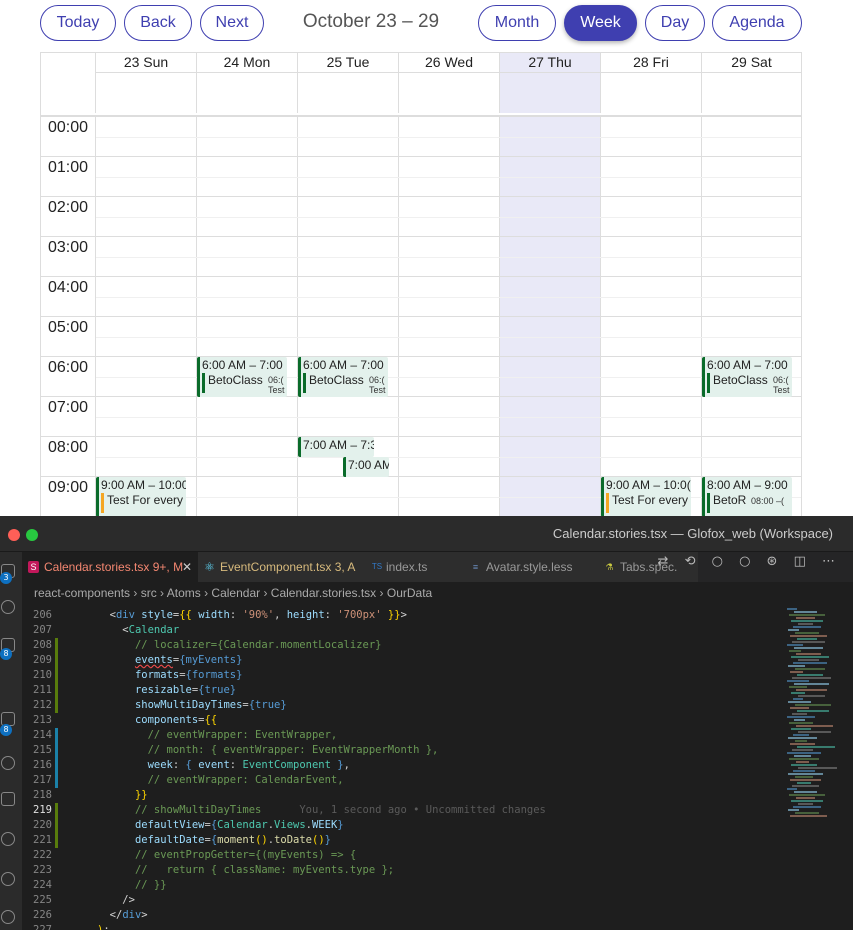 Image resolution: width=853 pixels, height=930 pixels. I want to click on code-line: 225 />, so click(402, 900).